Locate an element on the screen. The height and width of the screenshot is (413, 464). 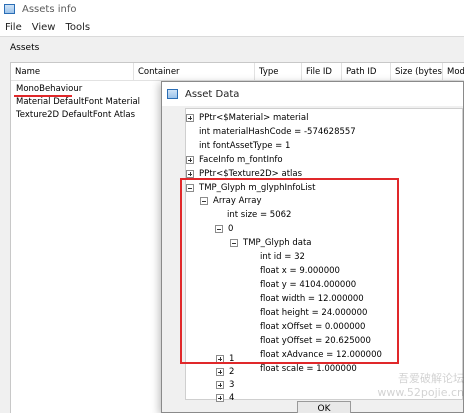
ok-button: OK is located at coordinates (324, 407).